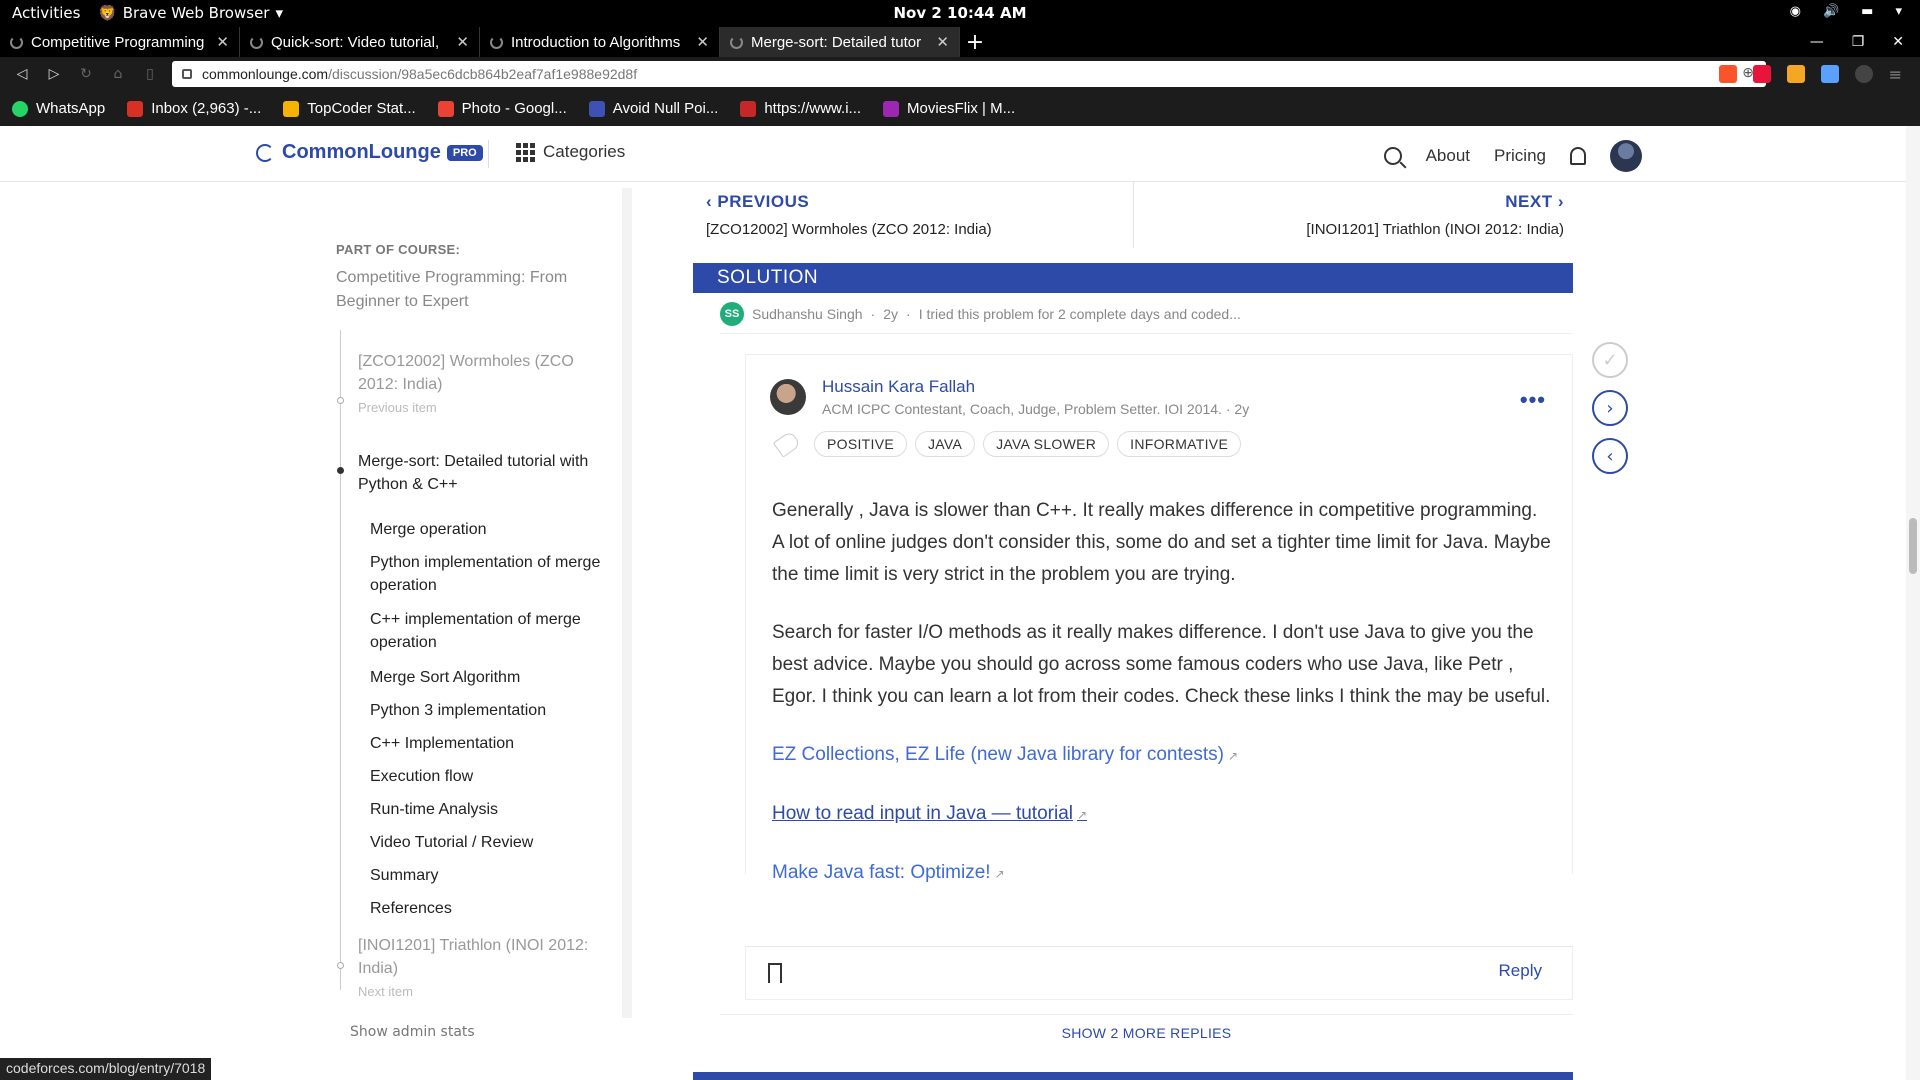 This screenshot has height=1080, width=1920. I want to click on clock: Nov 2 10:44 AM, so click(959, 13).